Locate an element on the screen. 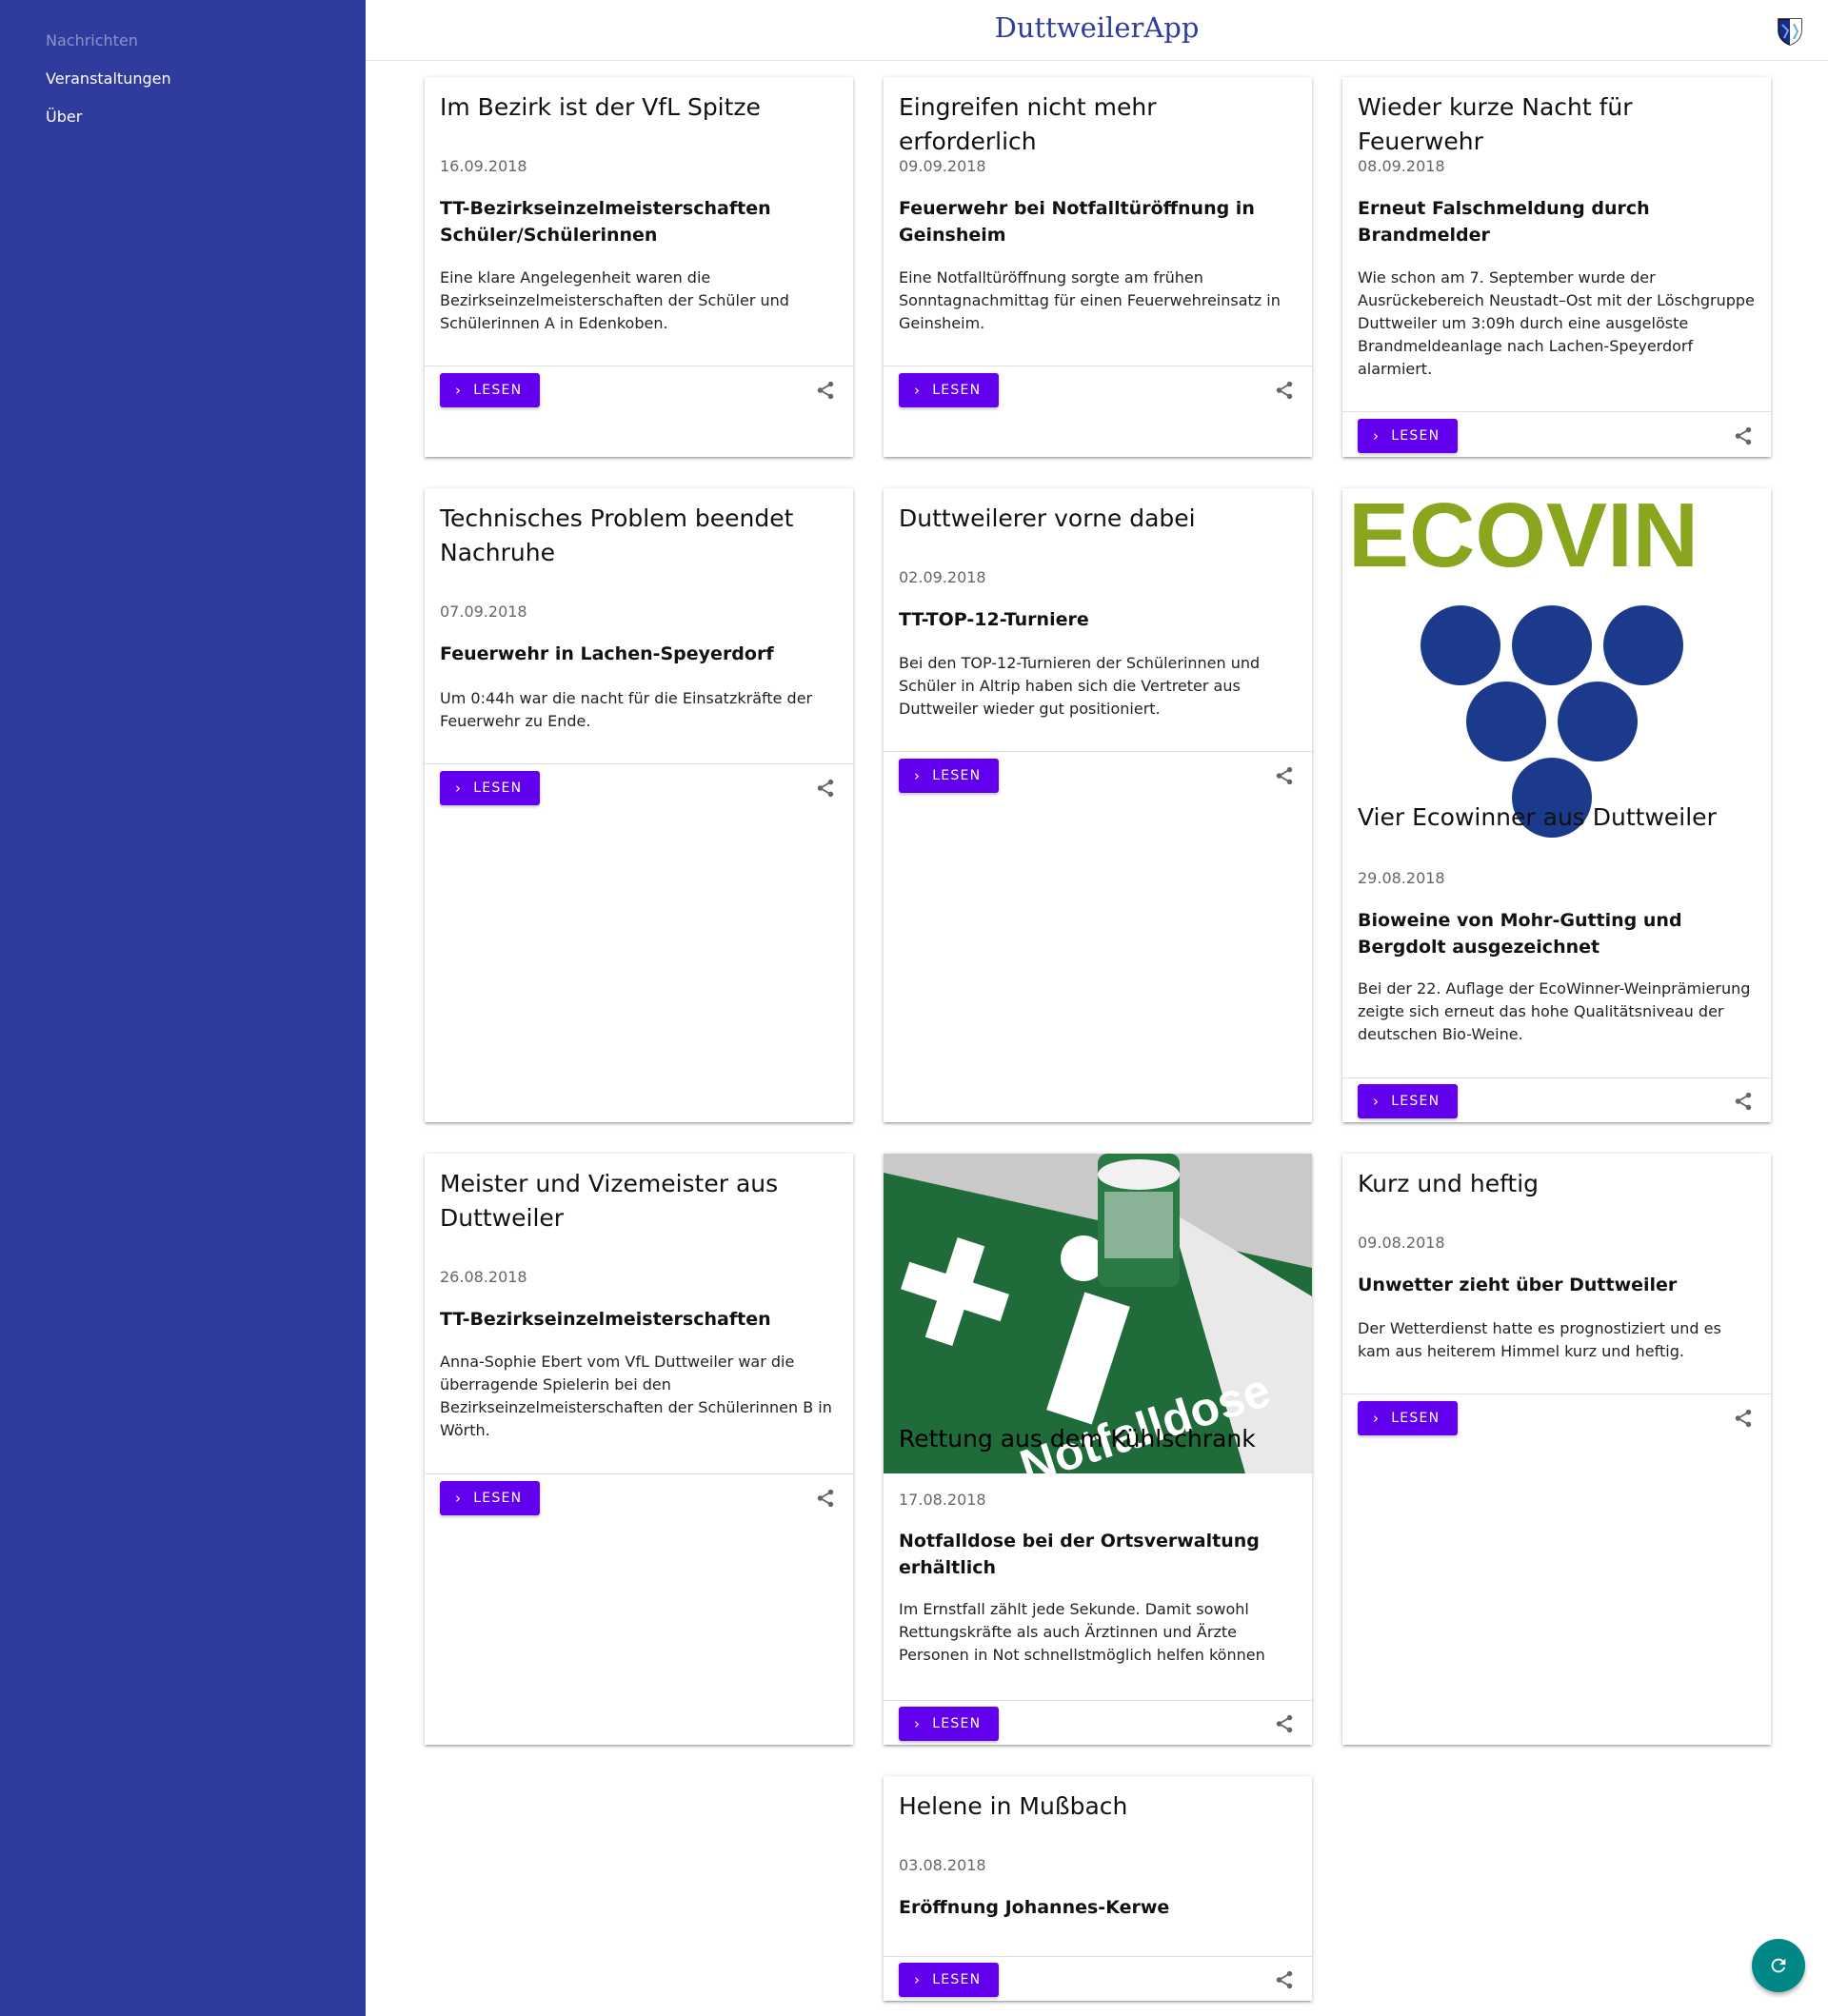  card-subtitle: Erneut Falschmeldung durch Brandmelder is located at coordinates (1504, 222).